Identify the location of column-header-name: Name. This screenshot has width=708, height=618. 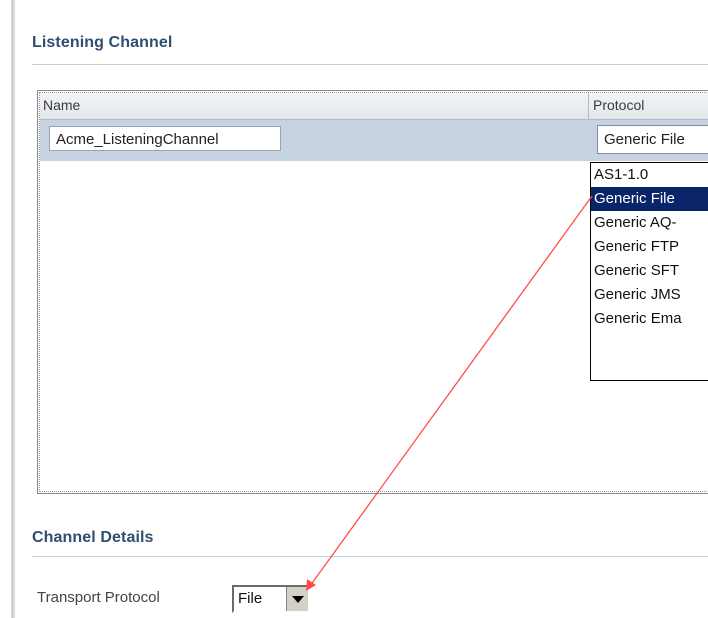
(61, 105).